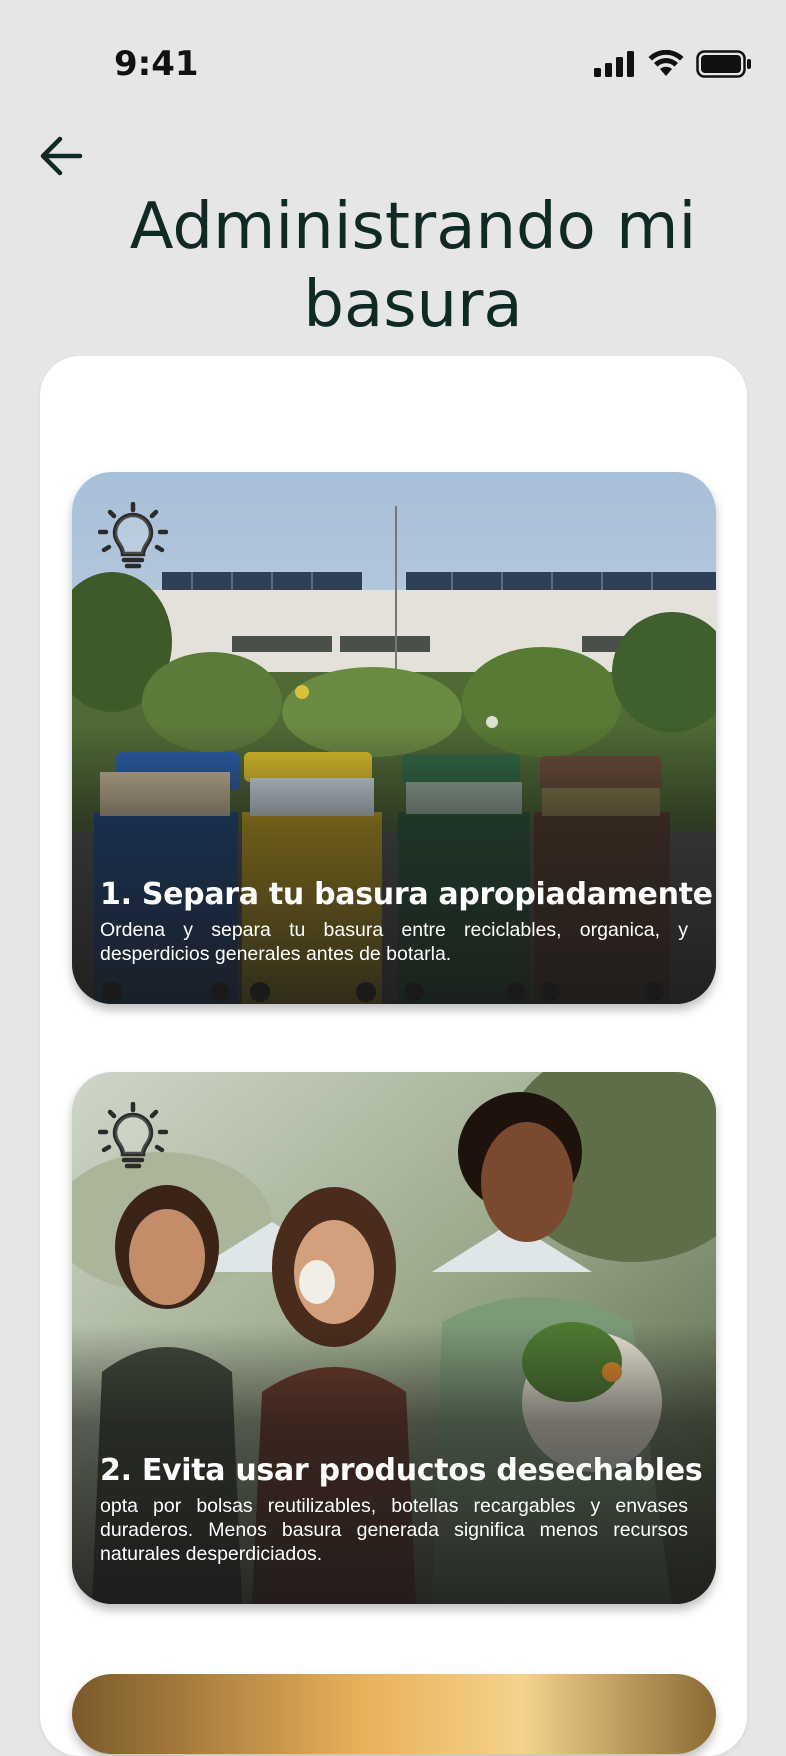 This screenshot has height=1756, width=786. I want to click on sunset-image, so click(394, 1714).